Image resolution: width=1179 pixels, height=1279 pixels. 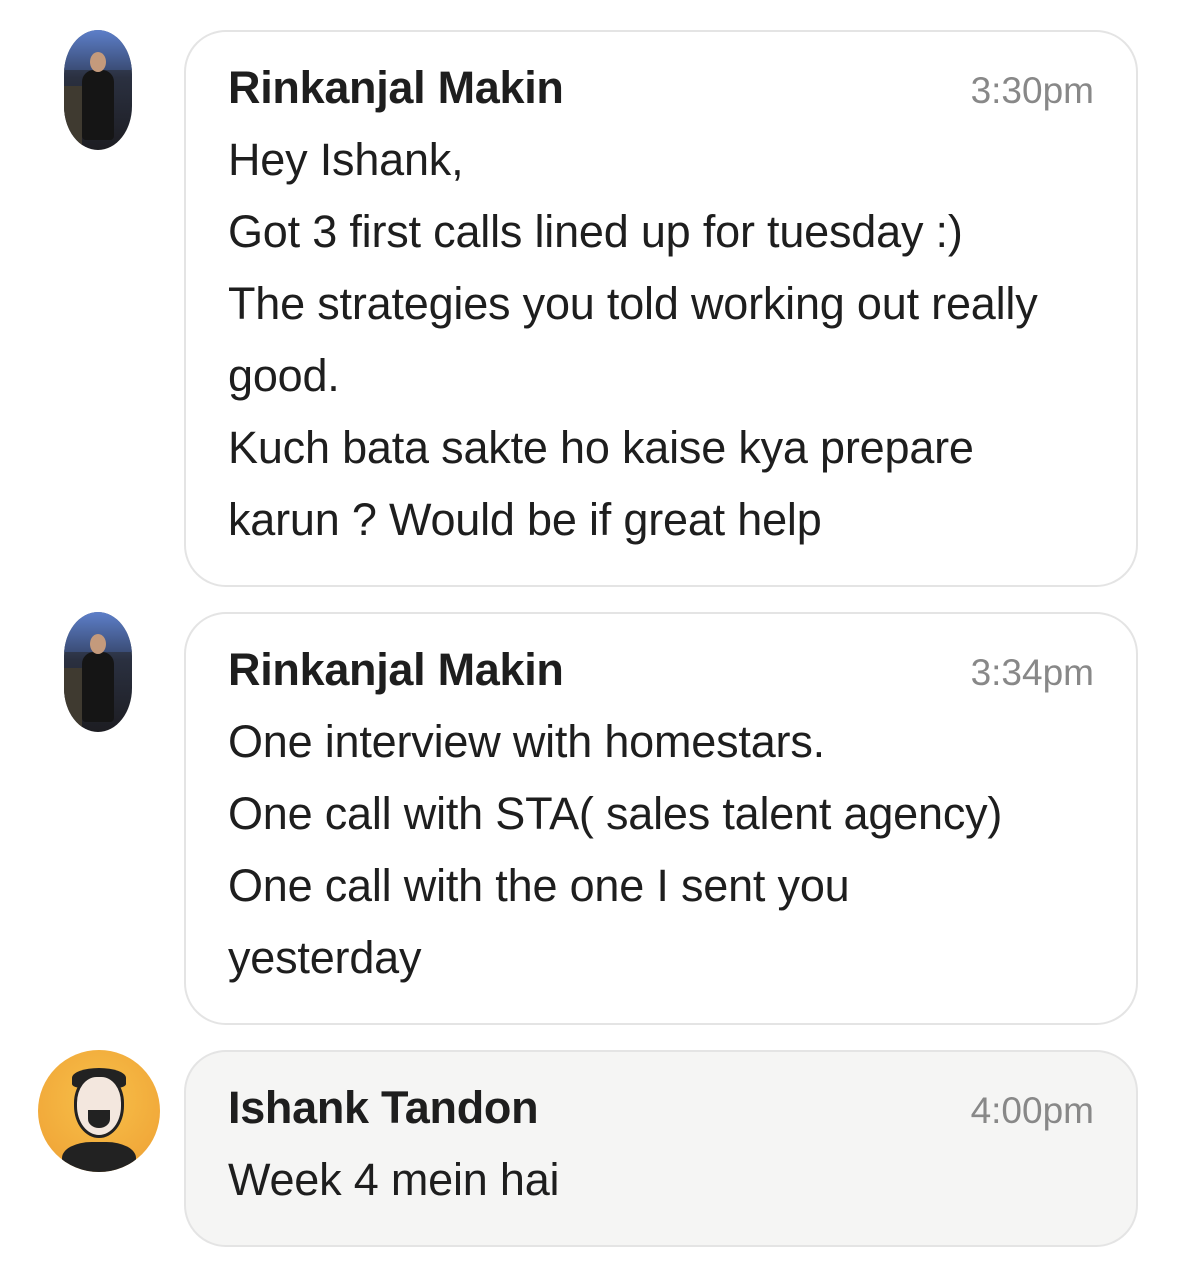 I want to click on sender-name: Ishank Tandon, so click(x=383, y=1108).